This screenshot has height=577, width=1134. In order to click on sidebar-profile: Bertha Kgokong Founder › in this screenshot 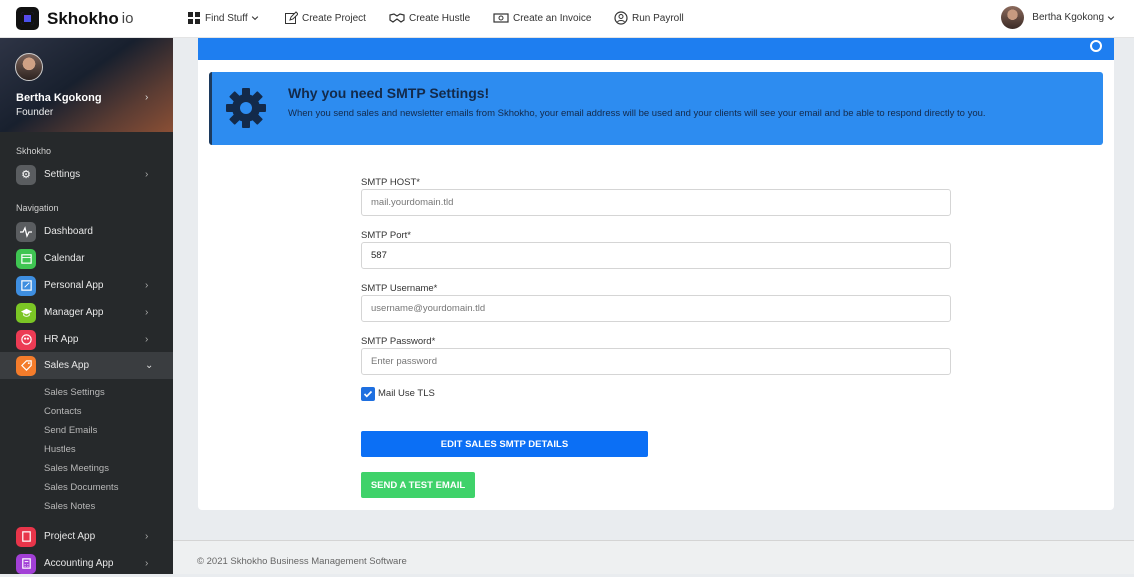, I will do `click(86, 85)`.